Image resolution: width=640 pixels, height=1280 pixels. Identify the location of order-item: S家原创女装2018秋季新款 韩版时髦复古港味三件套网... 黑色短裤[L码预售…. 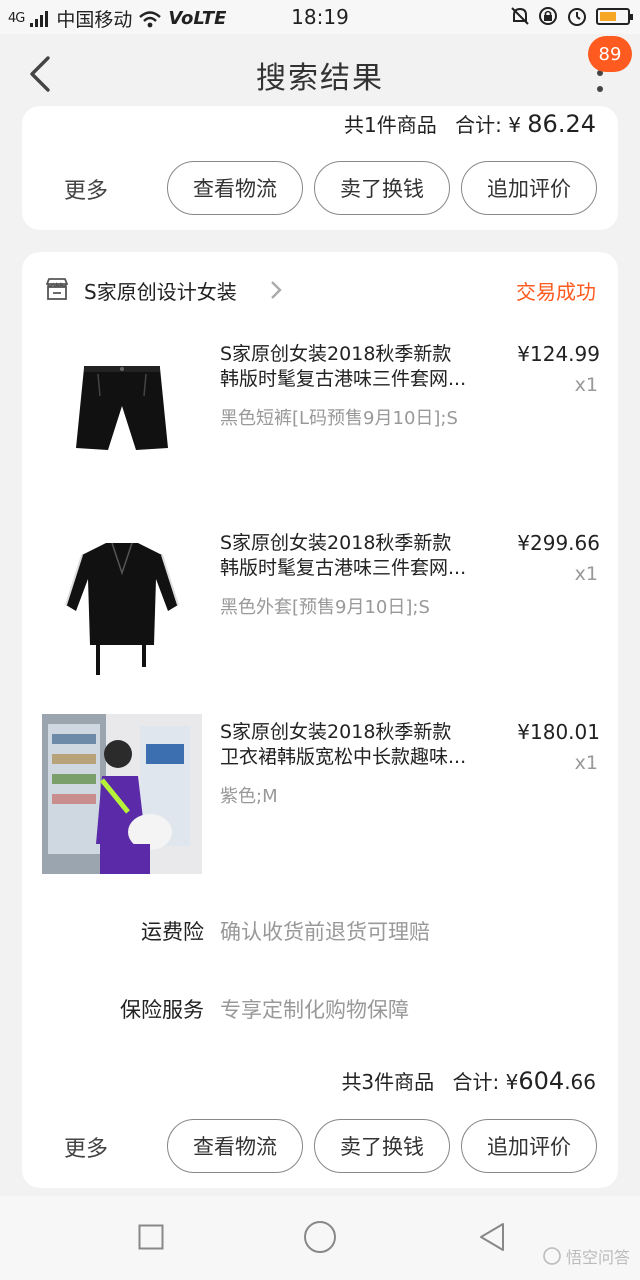
(320, 421).